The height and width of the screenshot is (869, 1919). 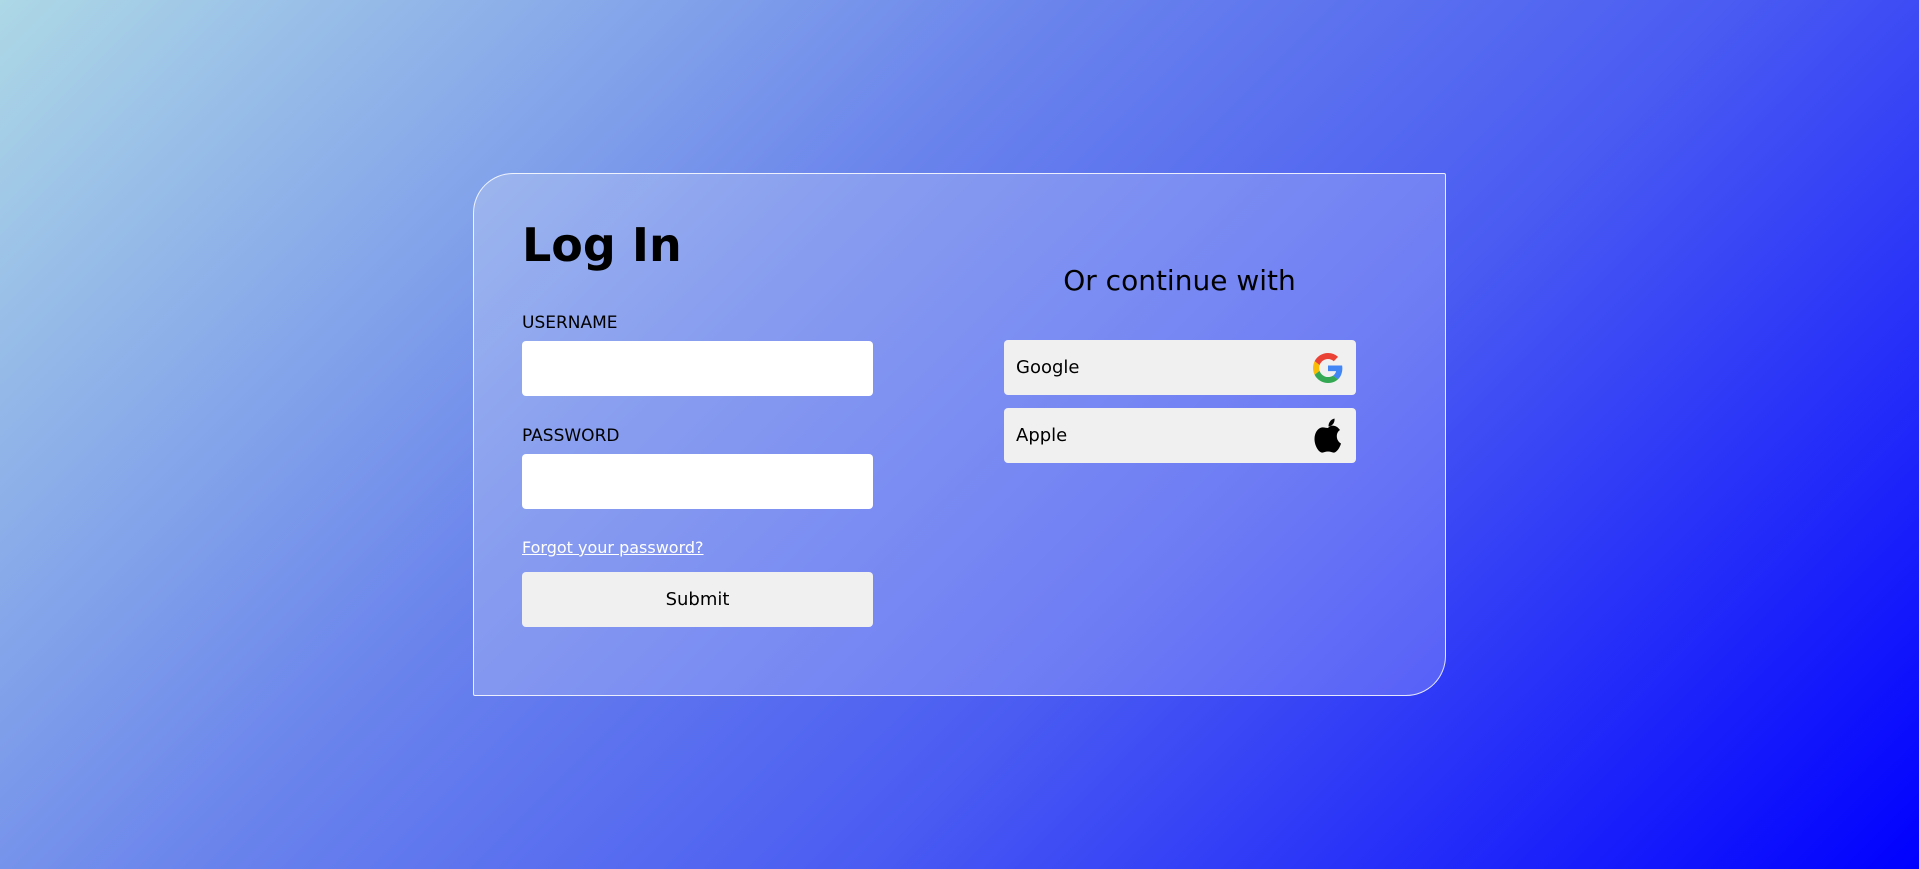 What do you see at coordinates (613, 547) in the screenshot?
I see `forgot-password-link: Forgot your password?` at bounding box center [613, 547].